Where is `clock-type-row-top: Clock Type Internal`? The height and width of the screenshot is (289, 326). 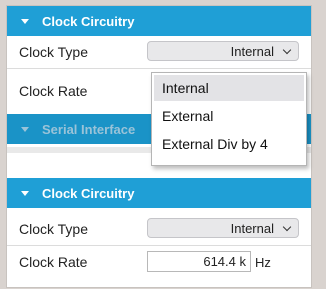
clock-type-row-top: Clock Type Internal is located at coordinates (159, 52).